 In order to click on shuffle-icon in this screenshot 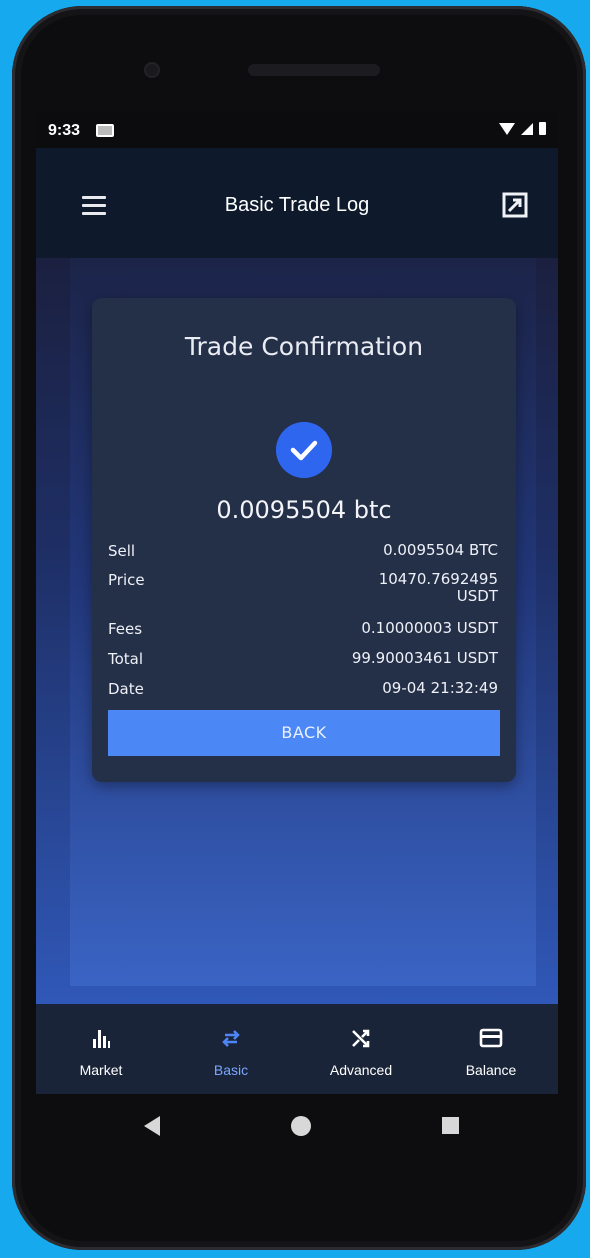, I will do `click(361, 1038)`.